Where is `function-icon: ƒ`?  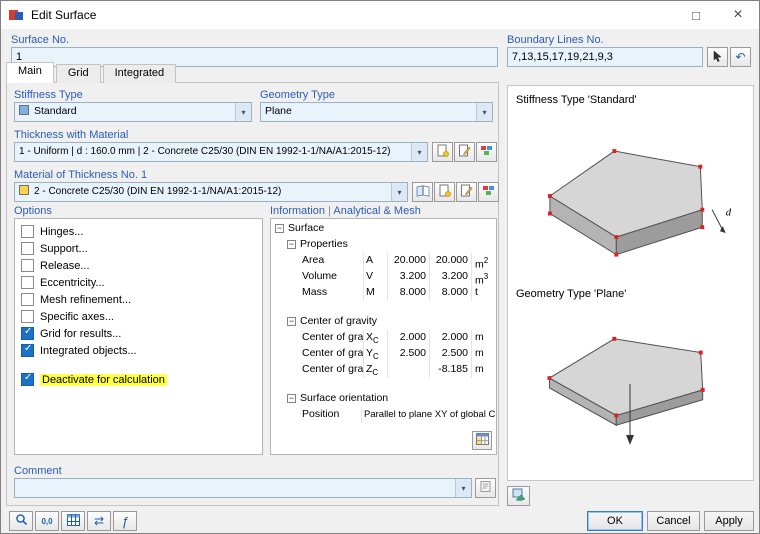
function-icon: ƒ is located at coordinates (125, 521).